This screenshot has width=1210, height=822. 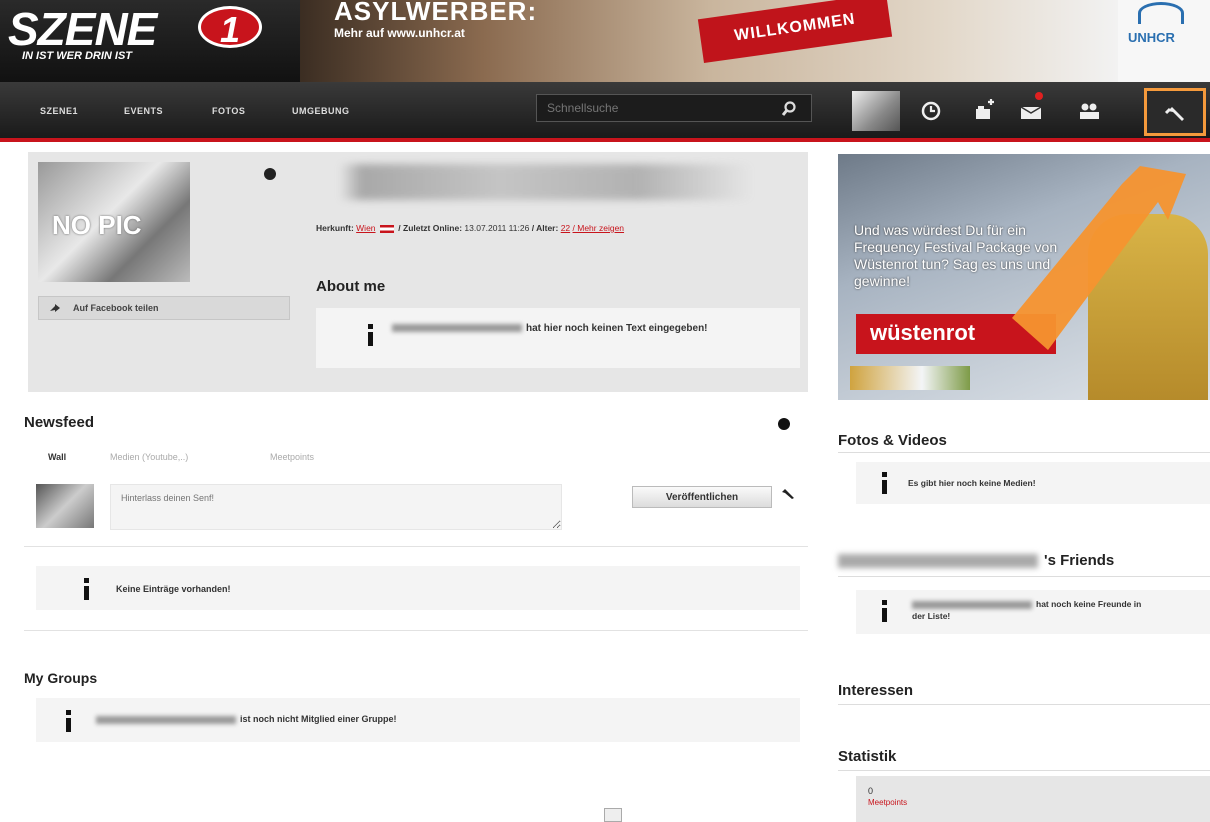 What do you see at coordinates (246, 719) in the screenshot?
I see `groups-empty-text: ist noch nicht Mitglied einer Gruppe!` at bounding box center [246, 719].